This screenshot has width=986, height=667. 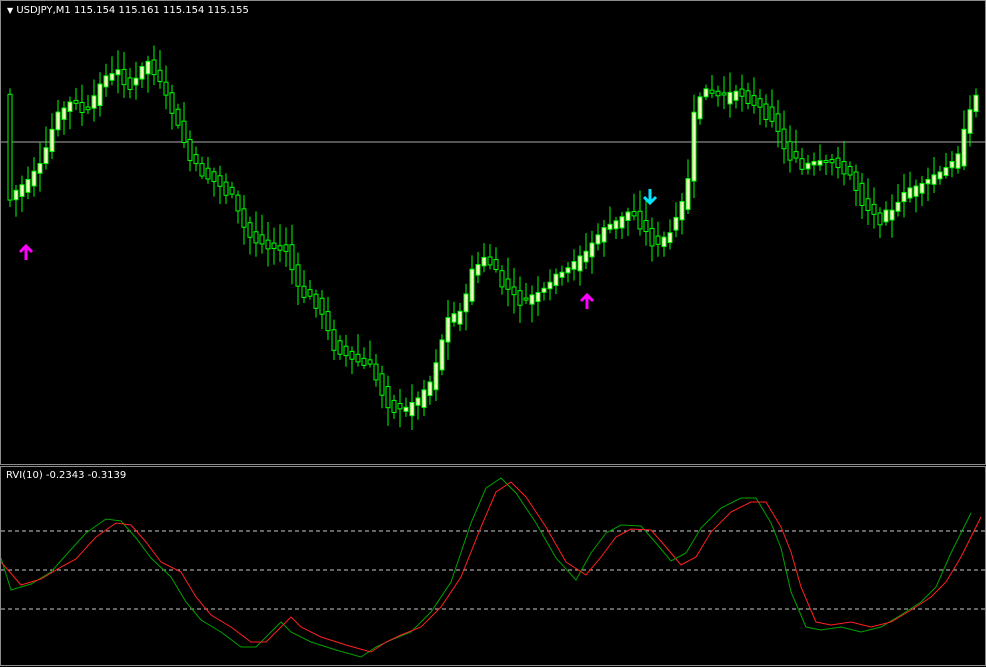 I want to click on rvi-title: RVI(10) -0.2343 -0.3139, so click(x=66, y=475).